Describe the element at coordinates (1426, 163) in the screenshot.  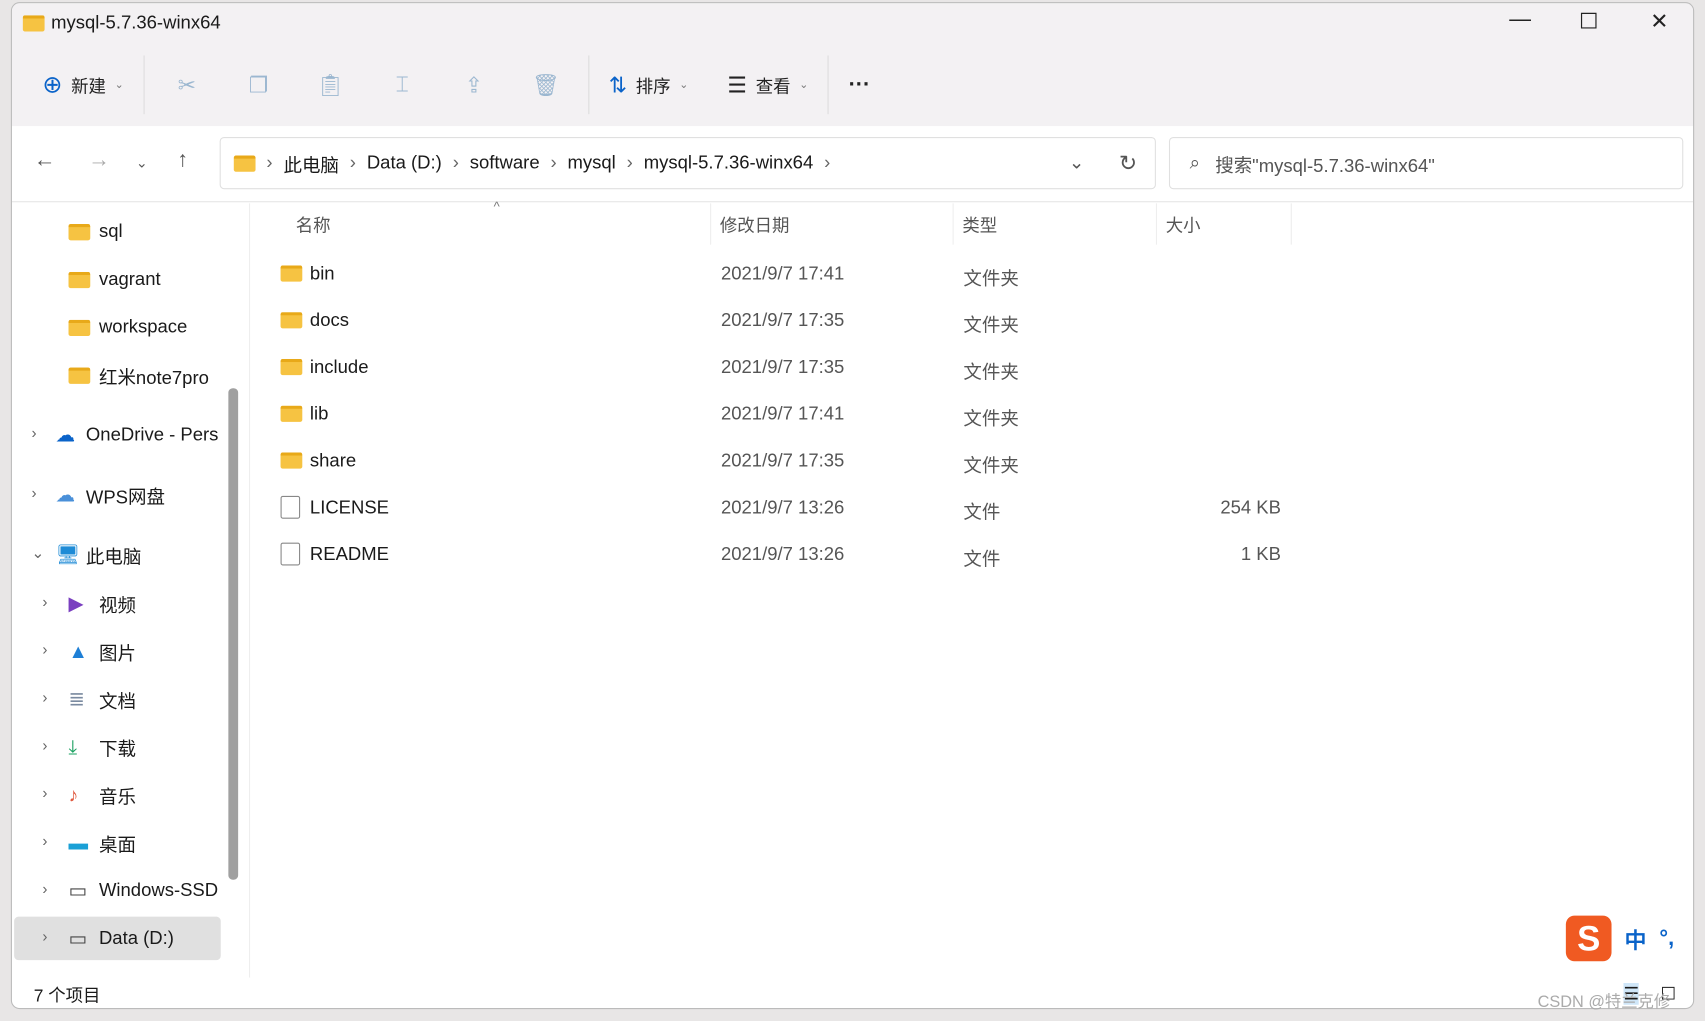
I see `search-input: ⌕ 搜索"mysql-5.7.36-winx64"` at that location.